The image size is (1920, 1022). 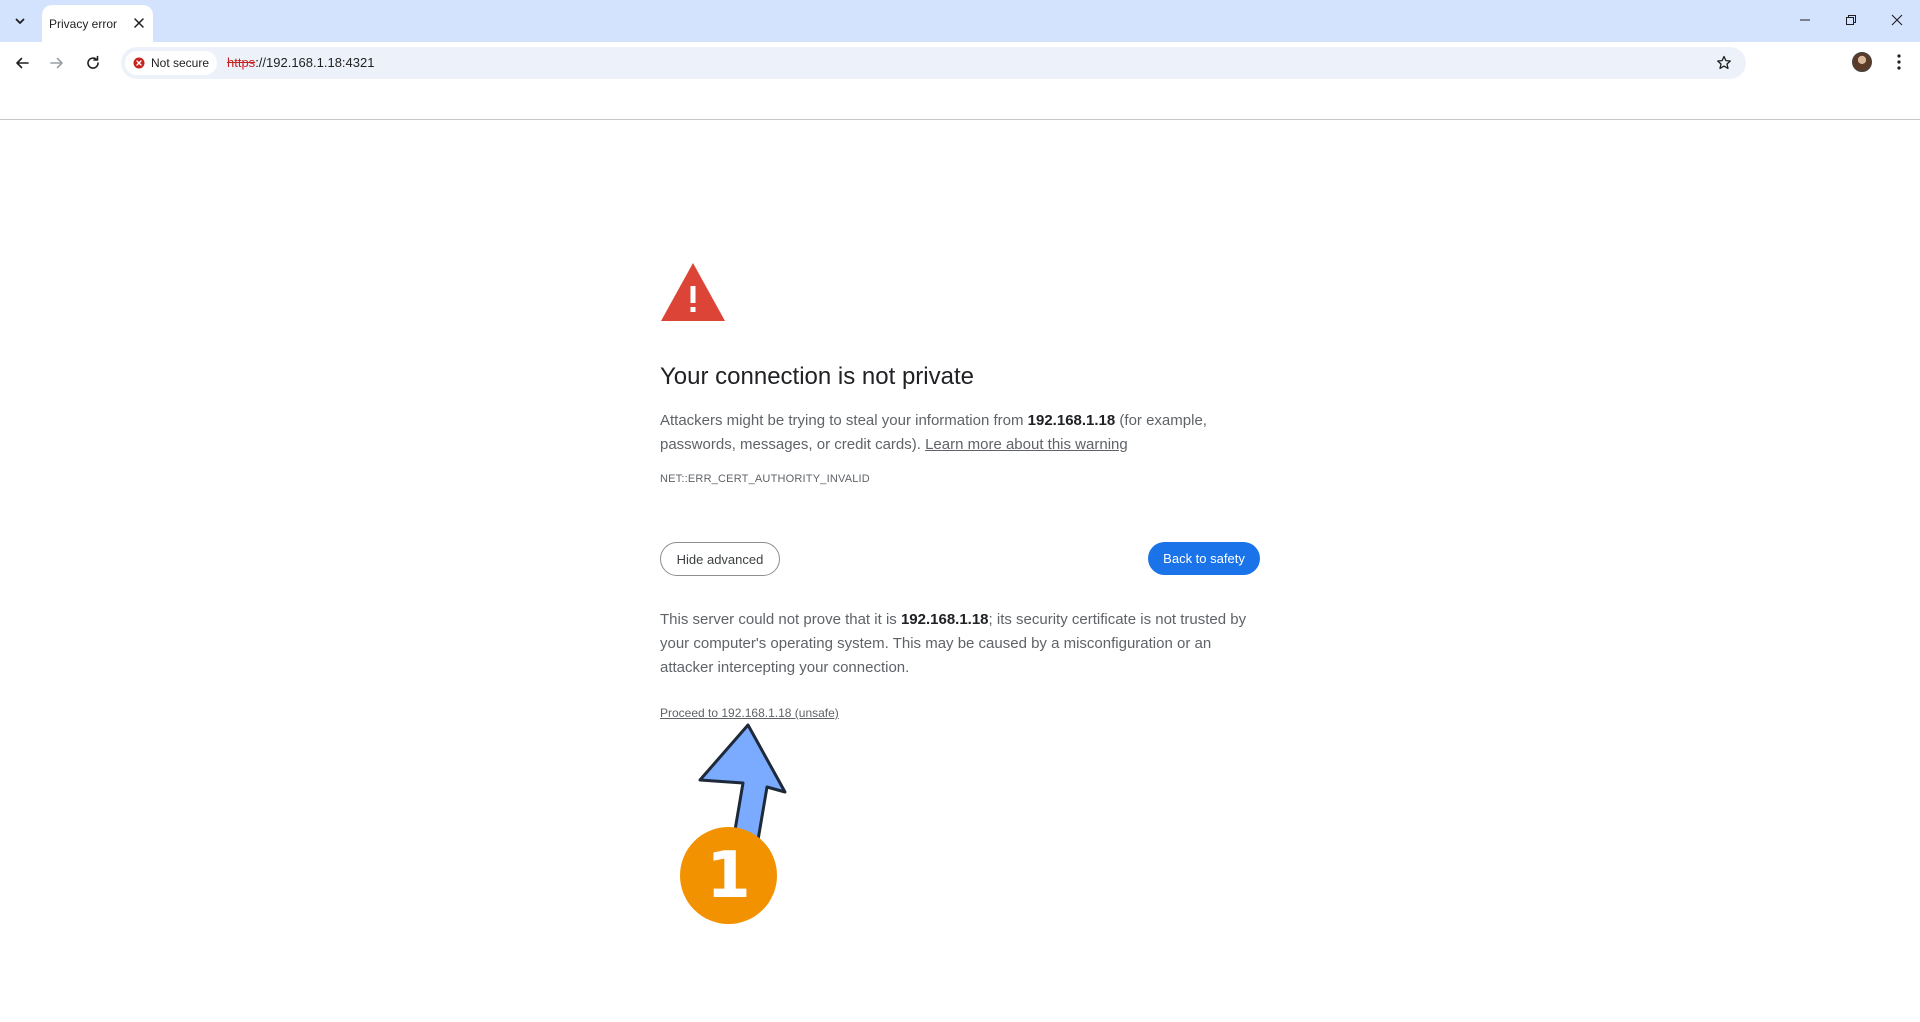 I want to click on star-icon, so click(x=1724, y=62).